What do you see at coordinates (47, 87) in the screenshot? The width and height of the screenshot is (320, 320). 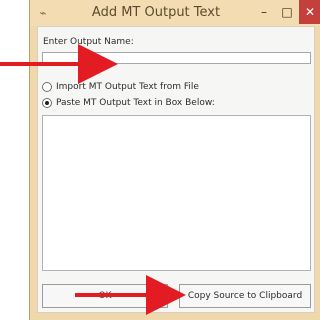 I see `import-radio-button` at bounding box center [47, 87].